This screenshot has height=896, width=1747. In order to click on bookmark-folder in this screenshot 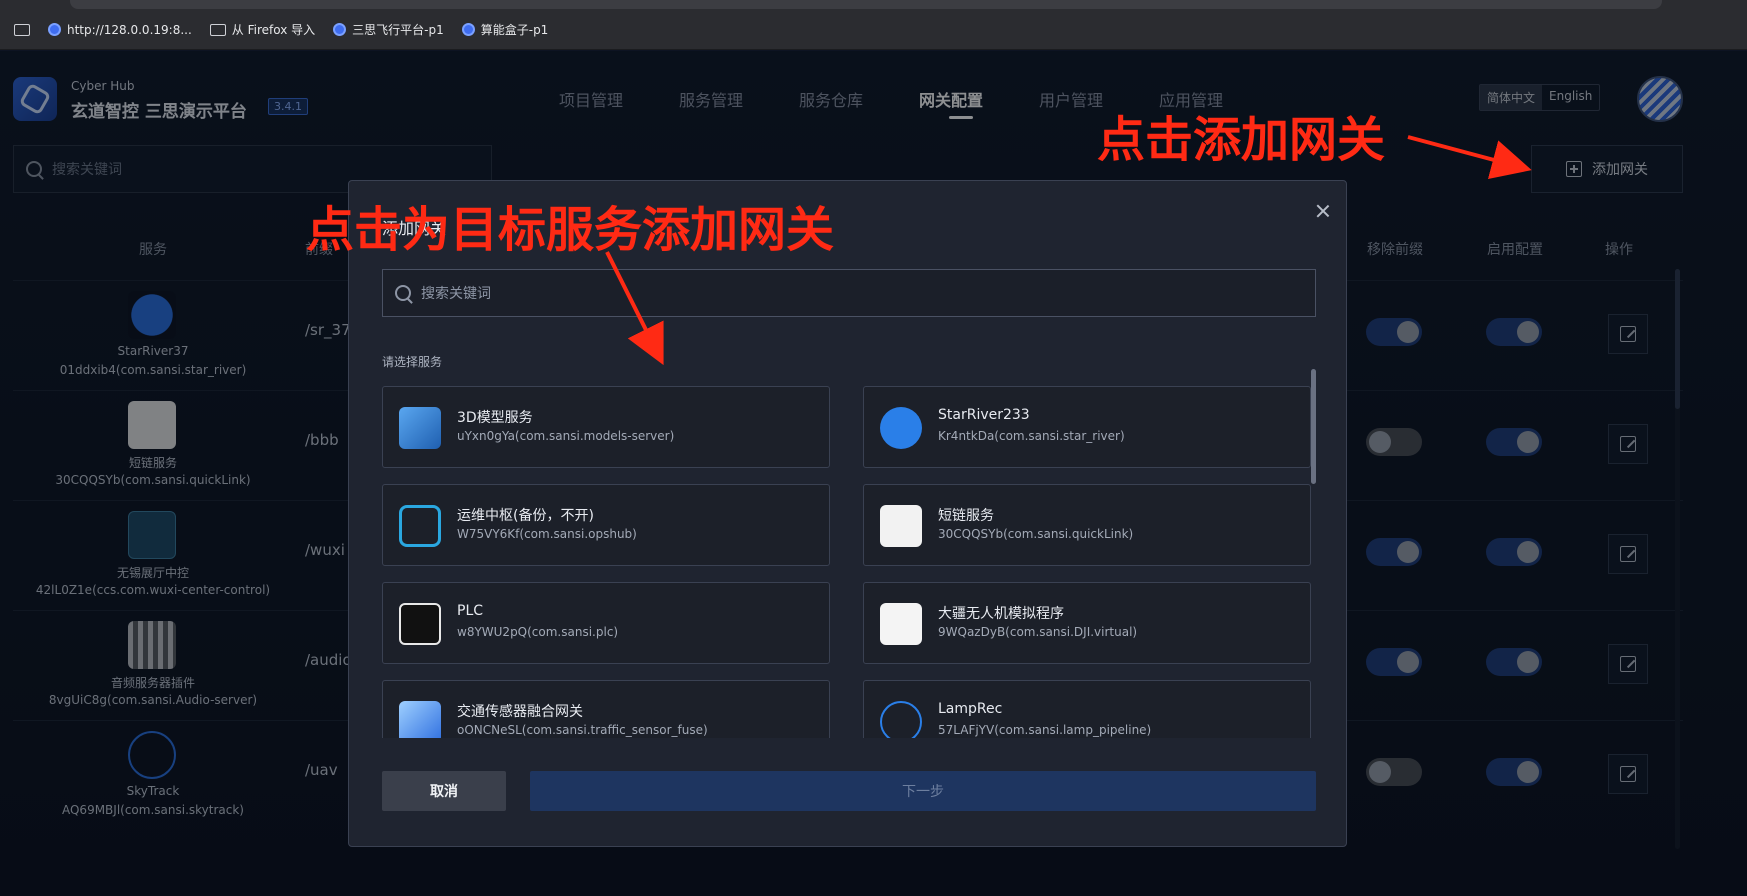, I will do `click(22, 29)`.